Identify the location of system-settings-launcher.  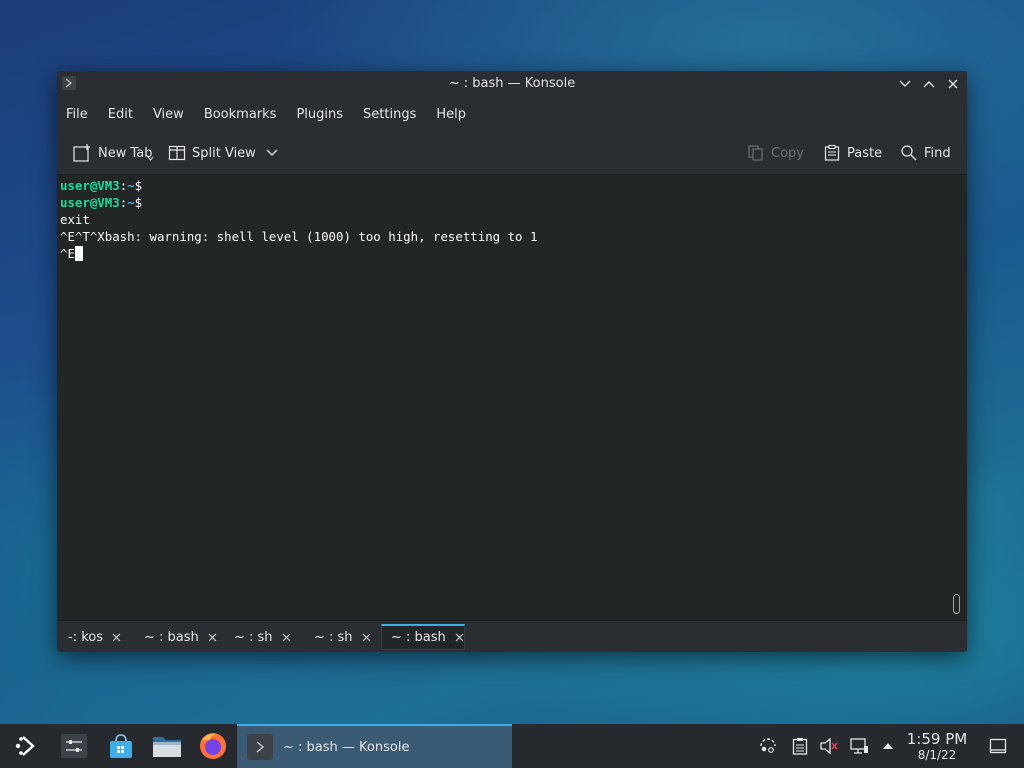
(74, 746).